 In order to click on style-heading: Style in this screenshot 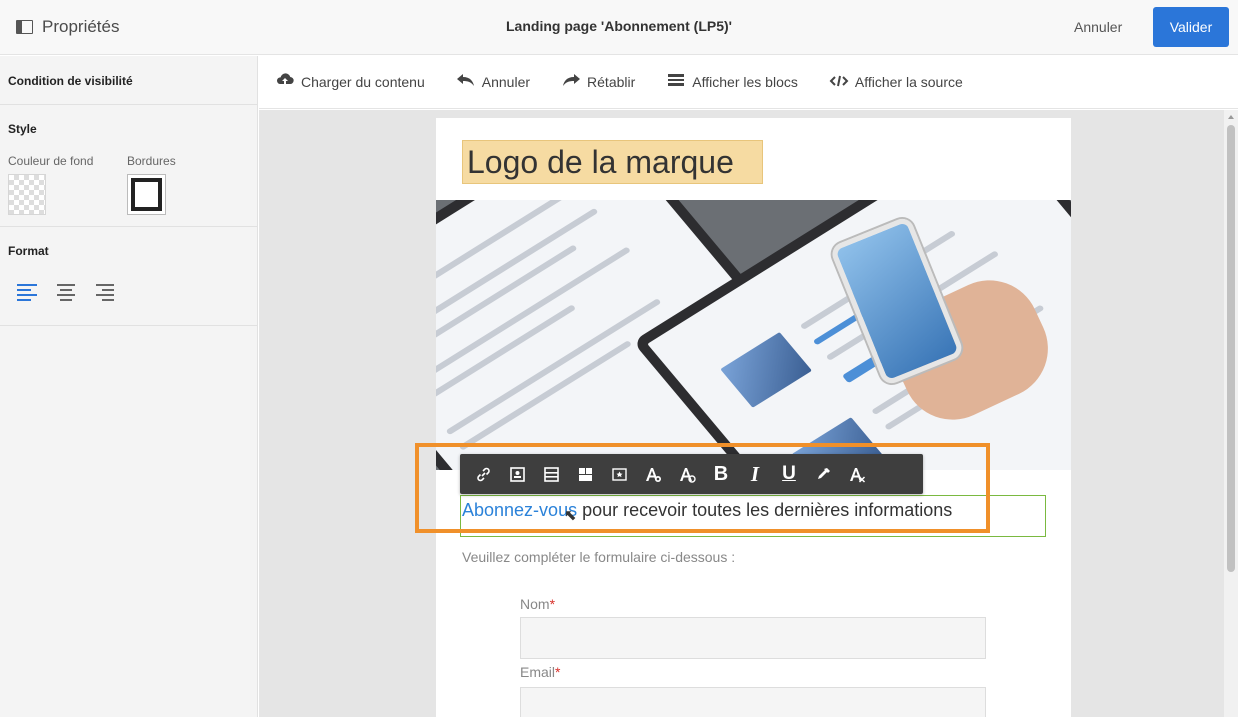, I will do `click(22, 129)`.